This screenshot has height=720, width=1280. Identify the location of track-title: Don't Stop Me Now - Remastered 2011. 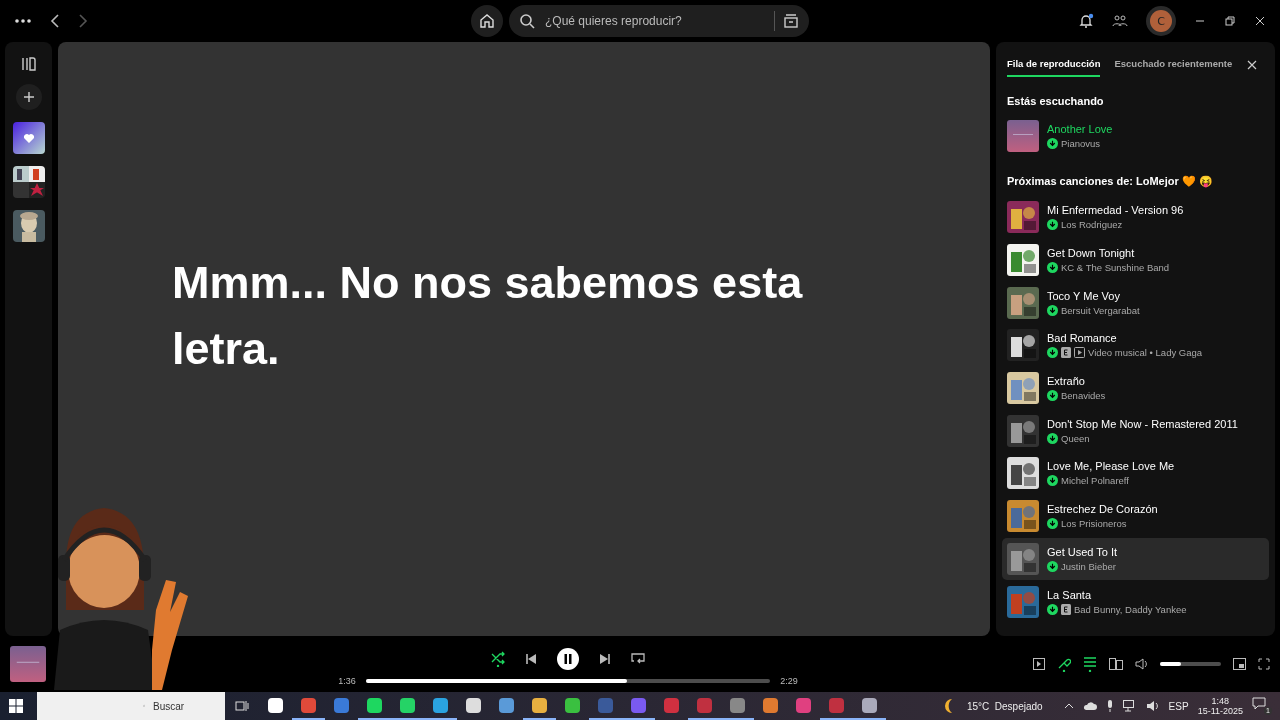
(1142, 423).